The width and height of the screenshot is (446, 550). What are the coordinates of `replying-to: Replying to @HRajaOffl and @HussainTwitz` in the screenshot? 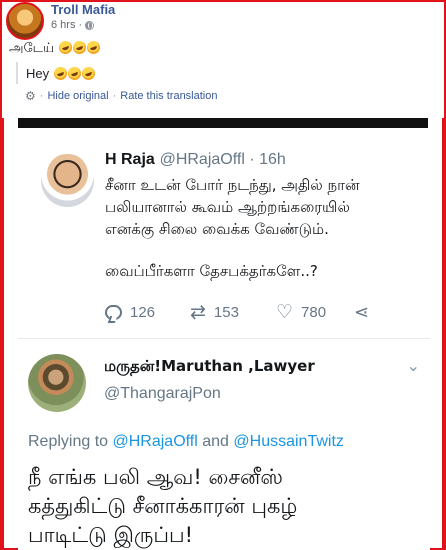 It's located at (186, 442).